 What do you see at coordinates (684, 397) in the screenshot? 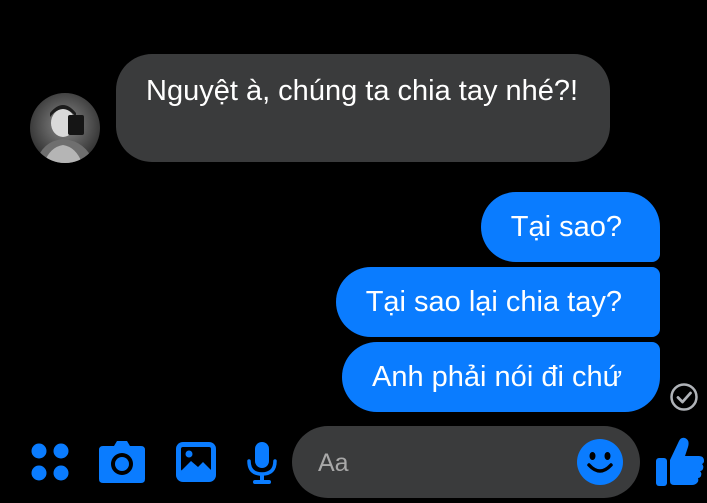
I see `seen-check-icon` at bounding box center [684, 397].